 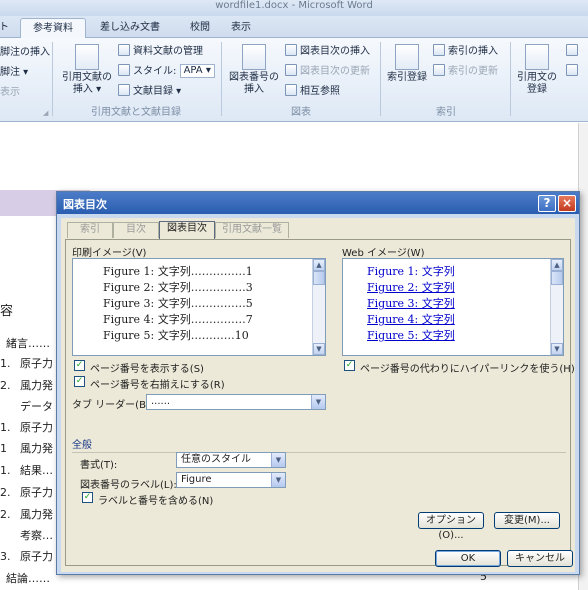 I want to click on tab-references: 参考資料, so click(x=53, y=28).